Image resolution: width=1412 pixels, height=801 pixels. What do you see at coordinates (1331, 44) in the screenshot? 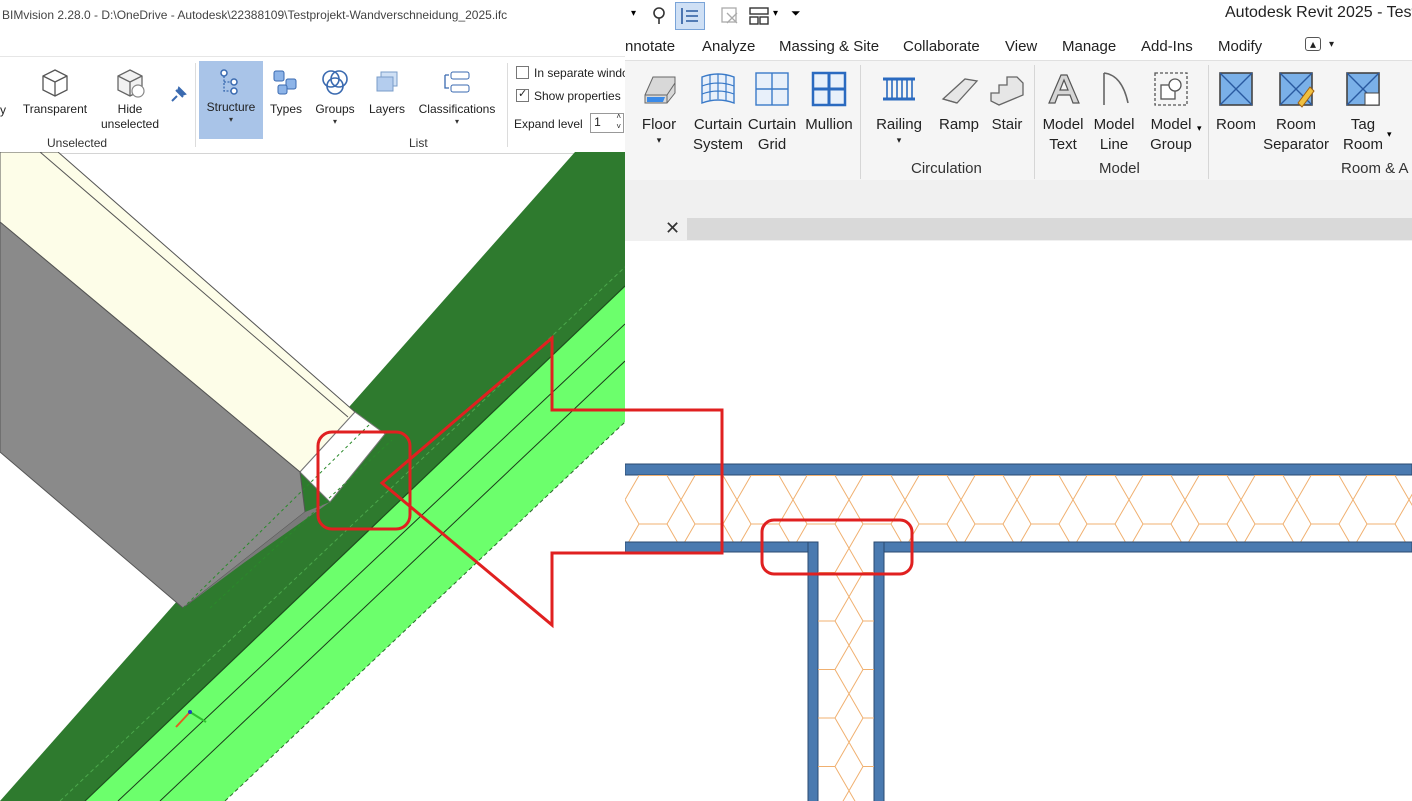
I see `ribbon-toggle-dropdown-icon: ▾` at bounding box center [1331, 44].